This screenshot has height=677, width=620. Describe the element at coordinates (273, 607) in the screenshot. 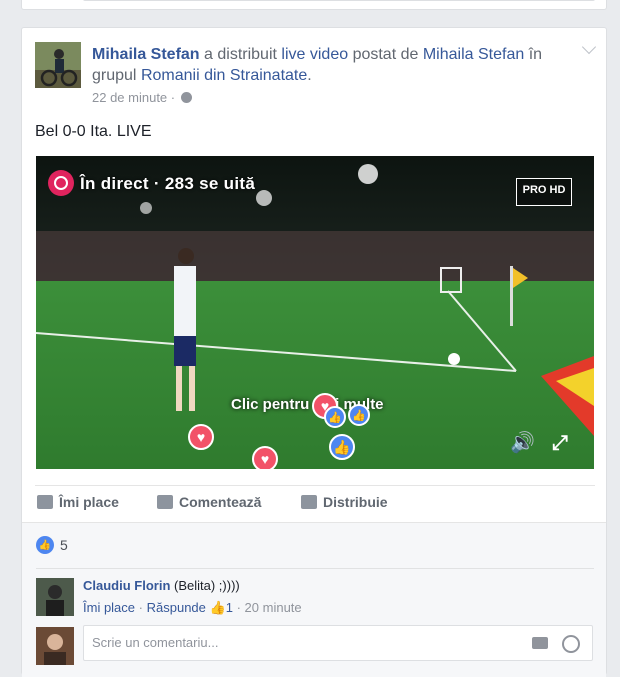

I see `comment-timestamp: 20 minute` at that location.